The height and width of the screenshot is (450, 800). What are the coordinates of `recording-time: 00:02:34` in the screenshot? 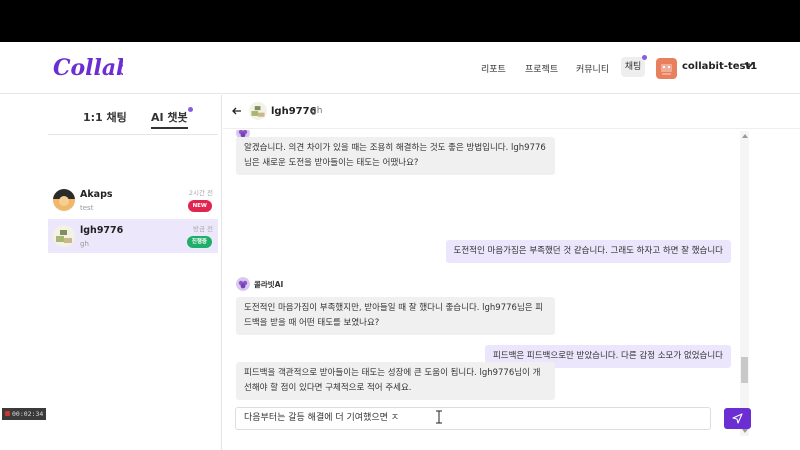 It's located at (28, 414).